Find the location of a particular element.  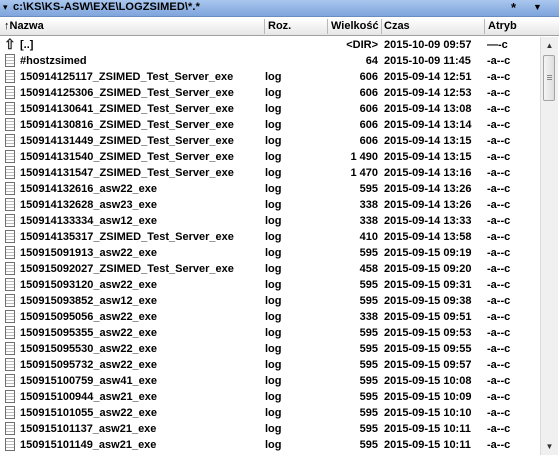

path-bar: ▾ c:\KS\KS-ASW\EXE\LOGZSIMED\*.* * ▼ is located at coordinates (279, 8).